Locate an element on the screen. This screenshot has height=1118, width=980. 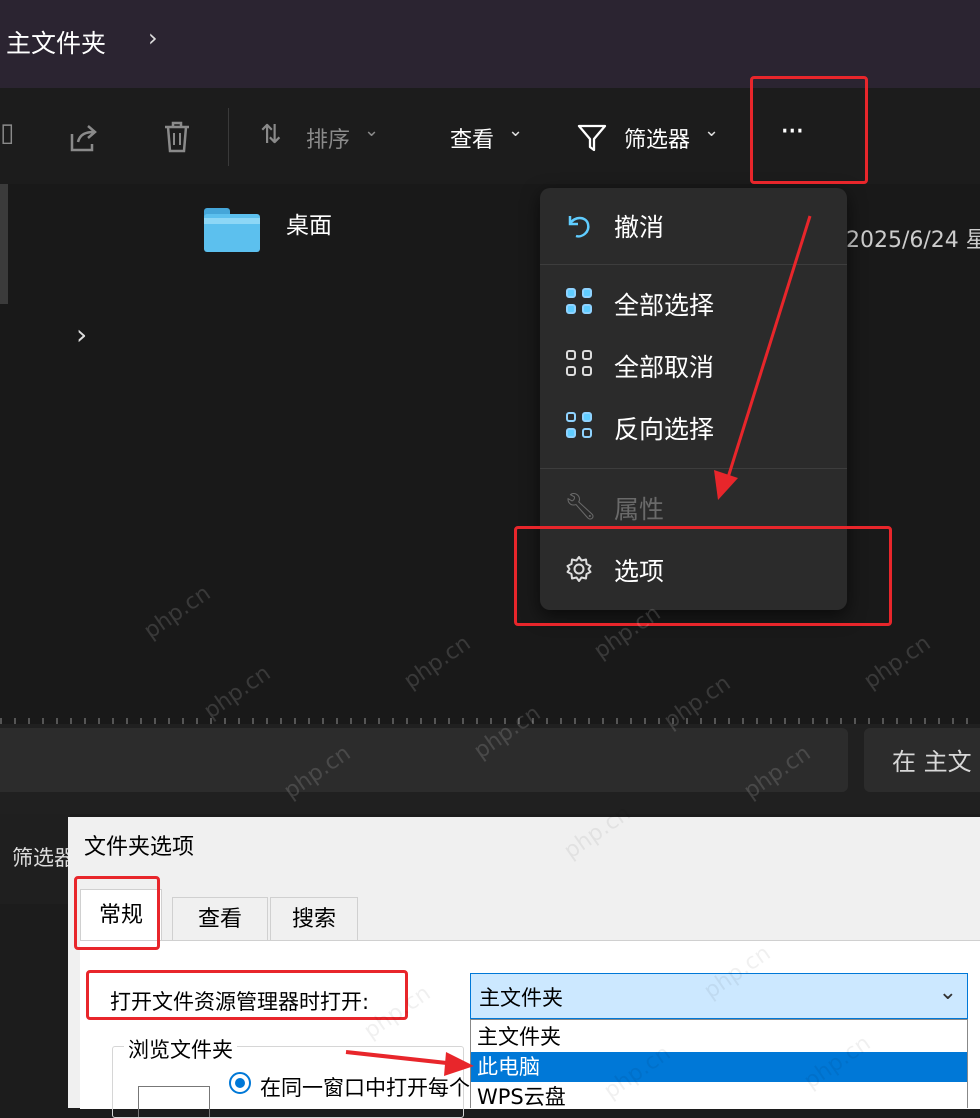
annotation-box-options is located at coordinates (703, 576).